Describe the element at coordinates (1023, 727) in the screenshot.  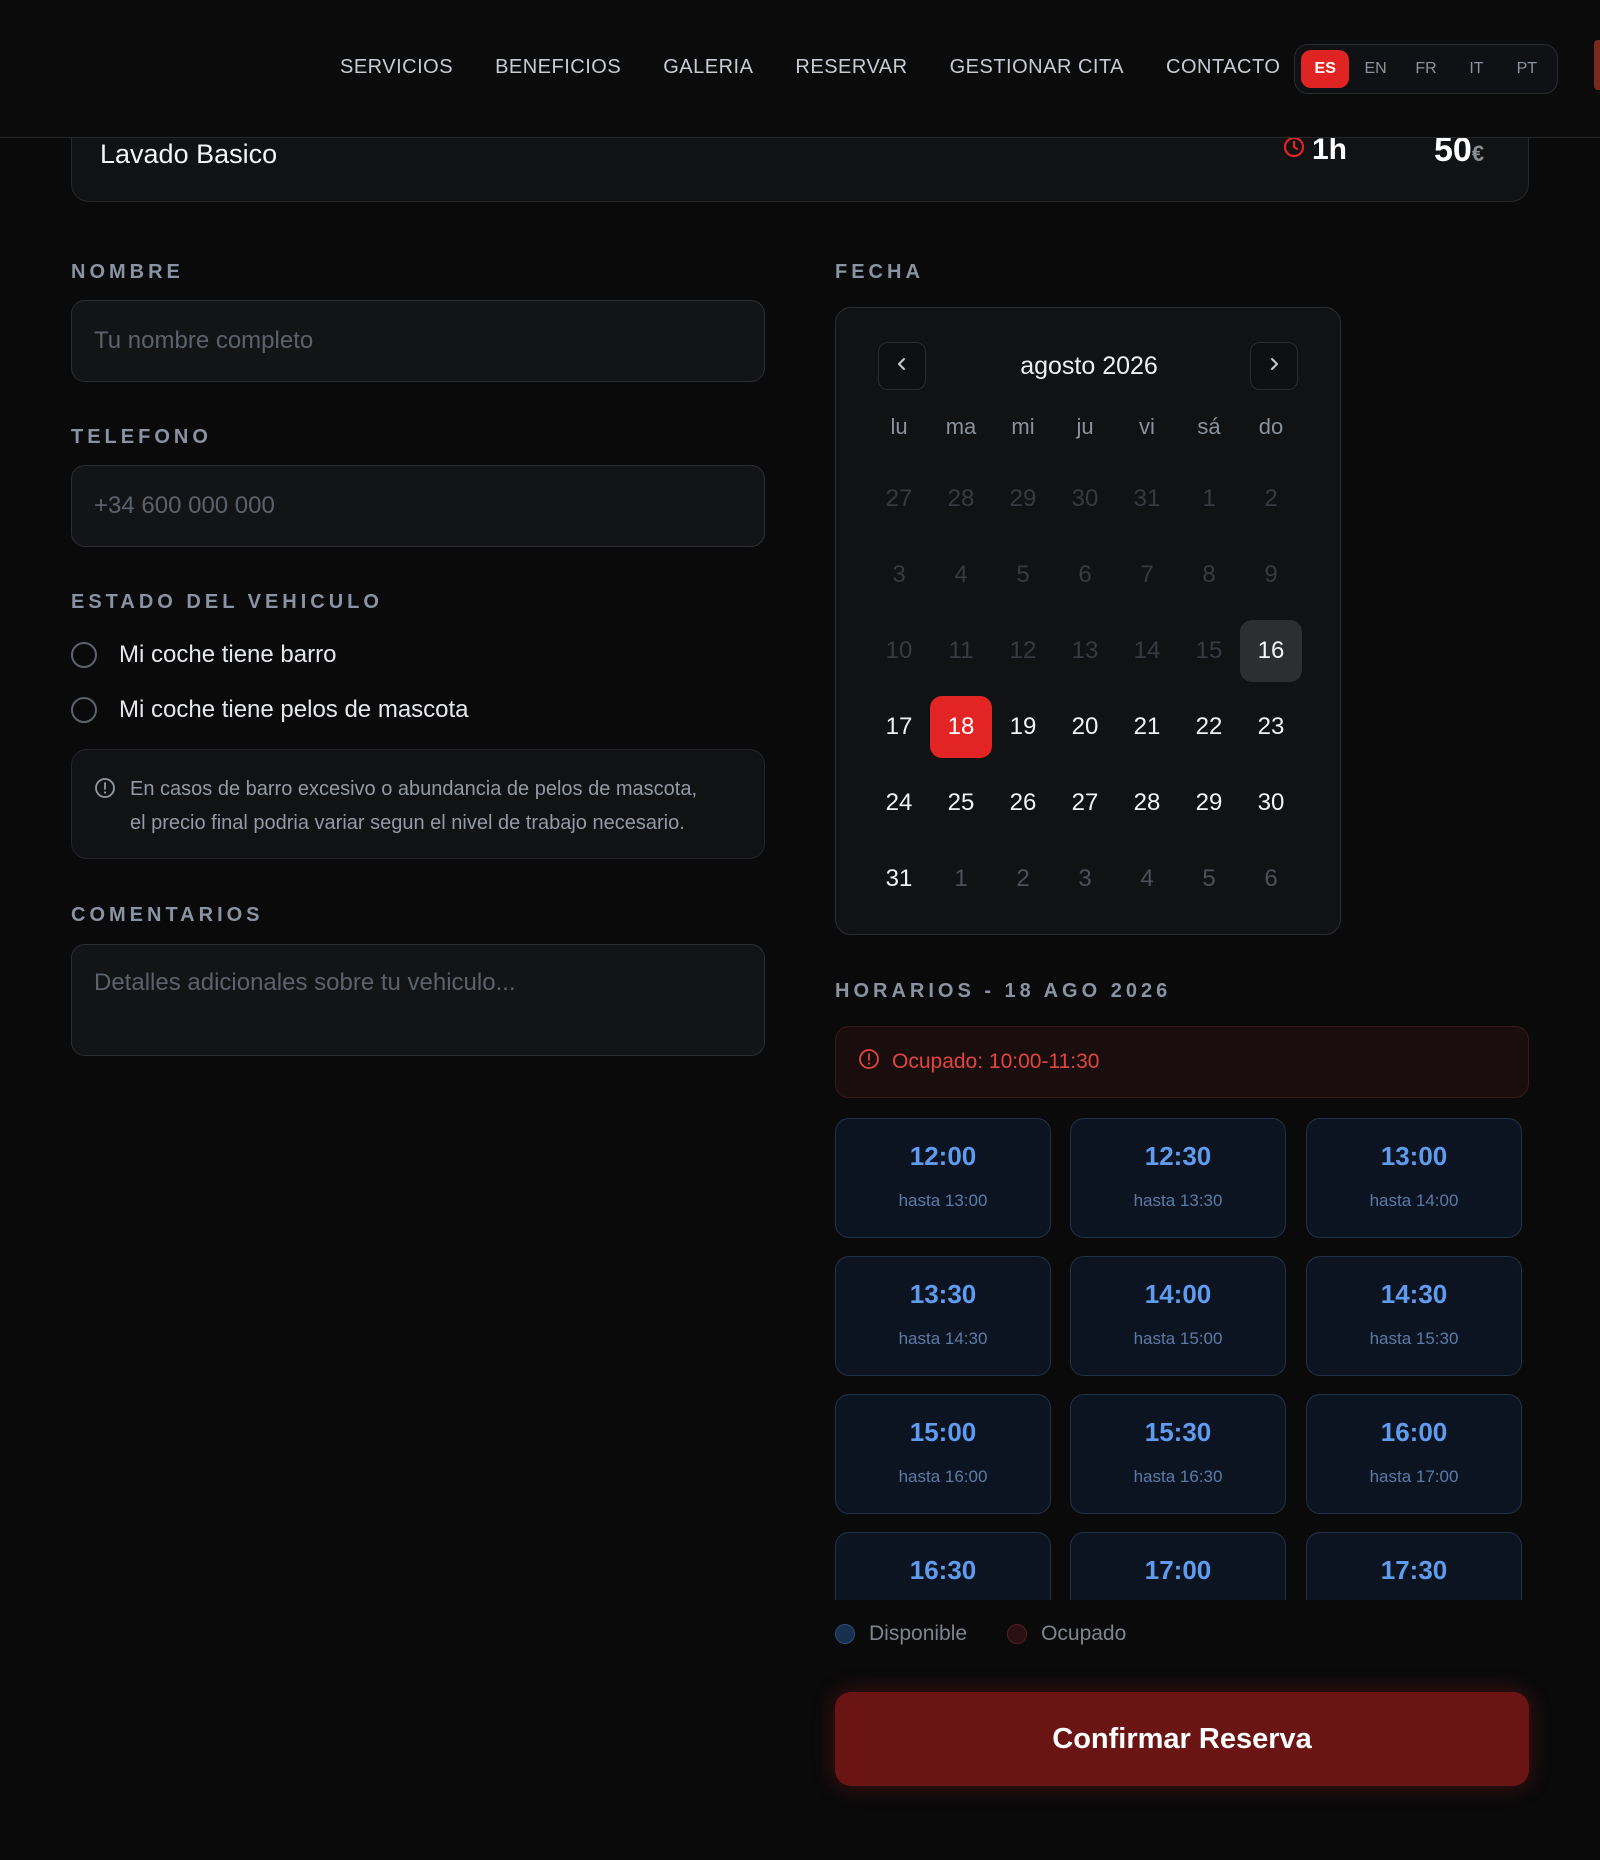
I see `calendar-day: 19` at that location.